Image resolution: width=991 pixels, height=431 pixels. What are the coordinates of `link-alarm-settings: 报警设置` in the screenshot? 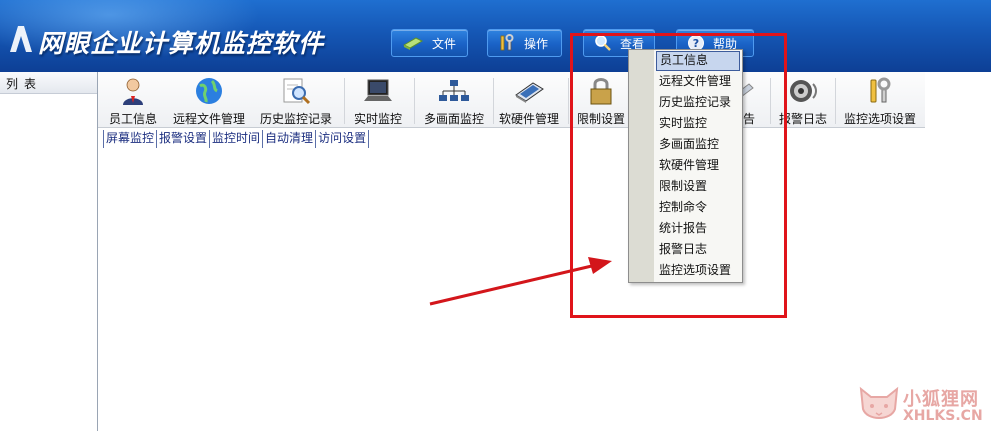 It's located at (182, 139).